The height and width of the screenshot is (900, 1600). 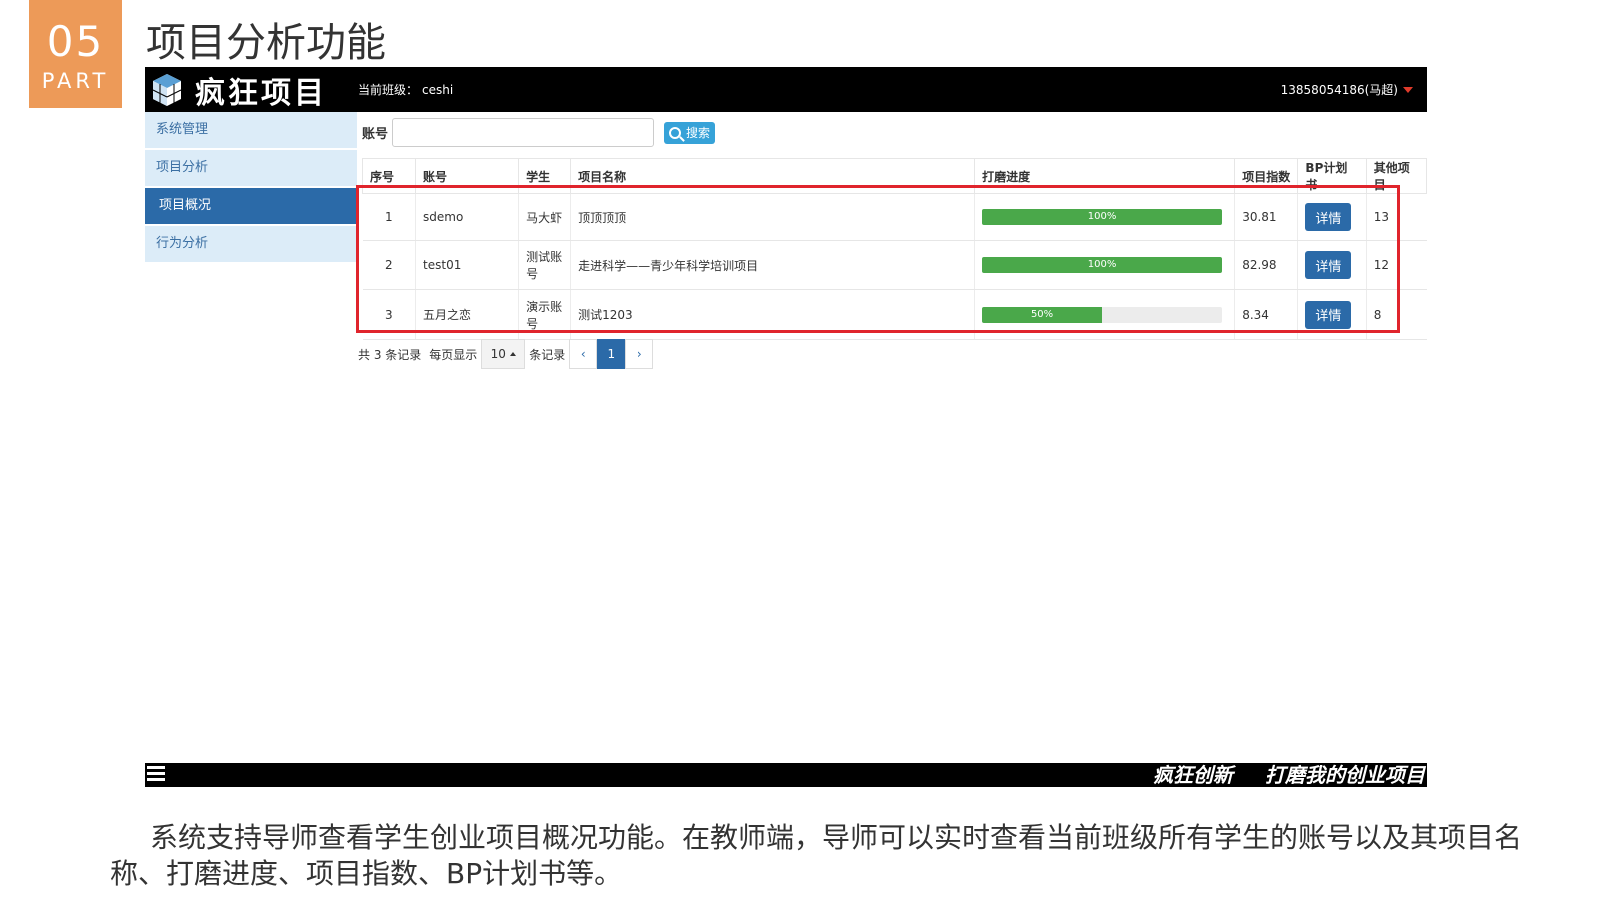 What do you see at coordinates (772, 314) in the screenshot?
I see `cell-project: 测试1203` at bounding box center [772, 314].